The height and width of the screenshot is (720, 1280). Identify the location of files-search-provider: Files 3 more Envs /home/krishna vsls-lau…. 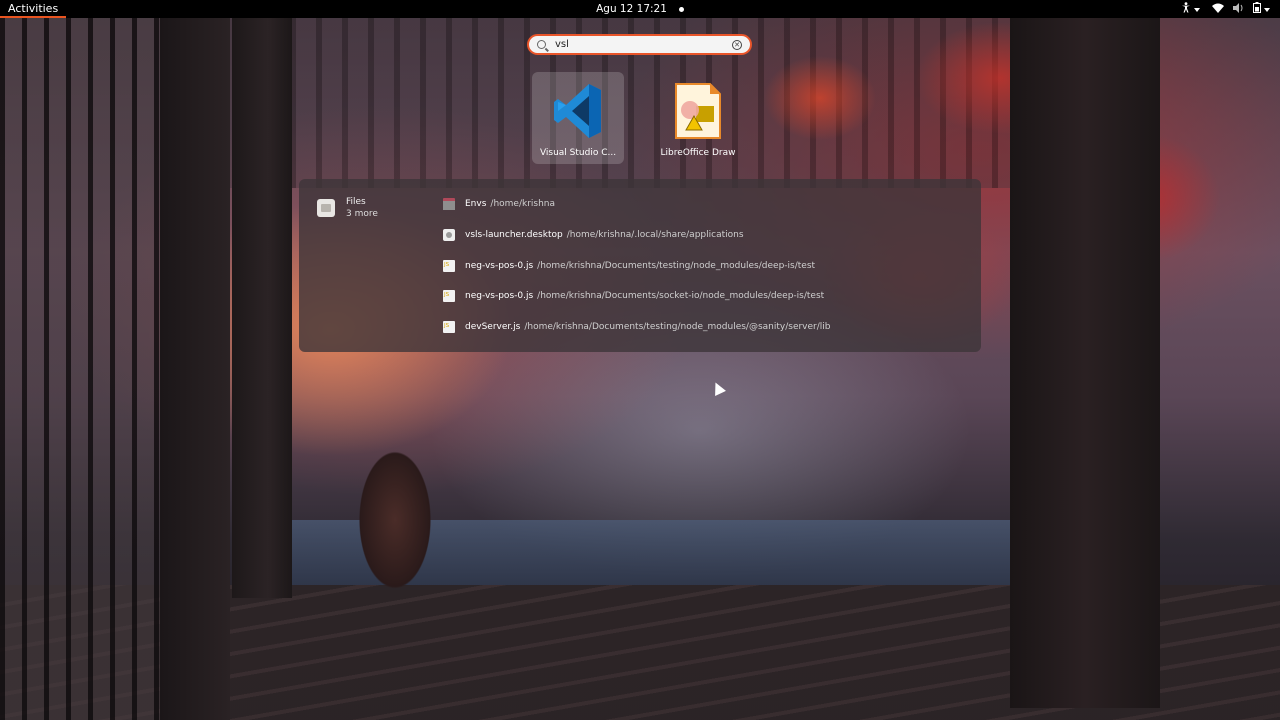
(640, 265).